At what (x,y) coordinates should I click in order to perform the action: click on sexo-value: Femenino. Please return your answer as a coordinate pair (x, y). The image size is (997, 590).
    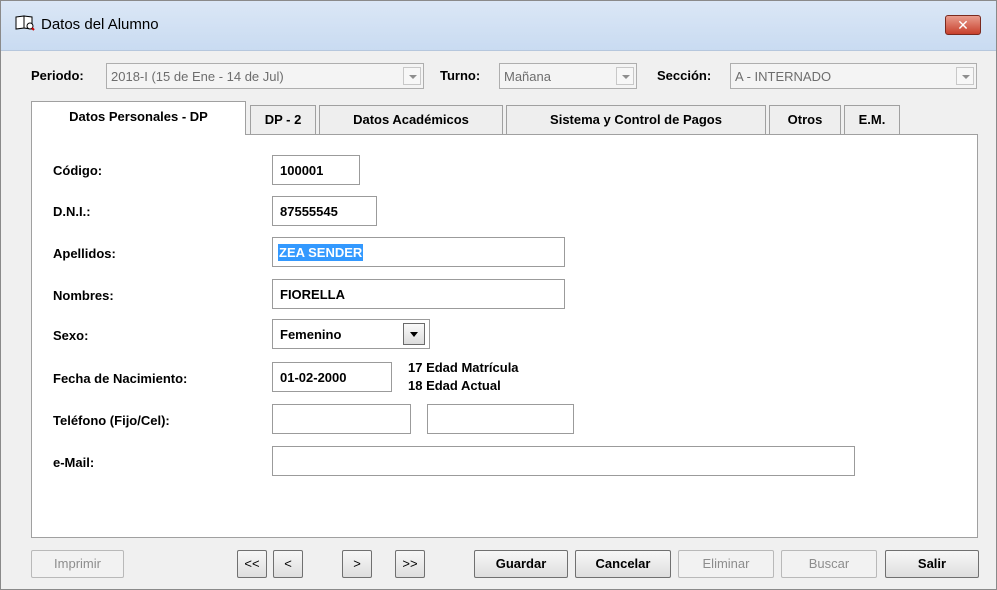
    Looking at the image, I should click on (311, 334).